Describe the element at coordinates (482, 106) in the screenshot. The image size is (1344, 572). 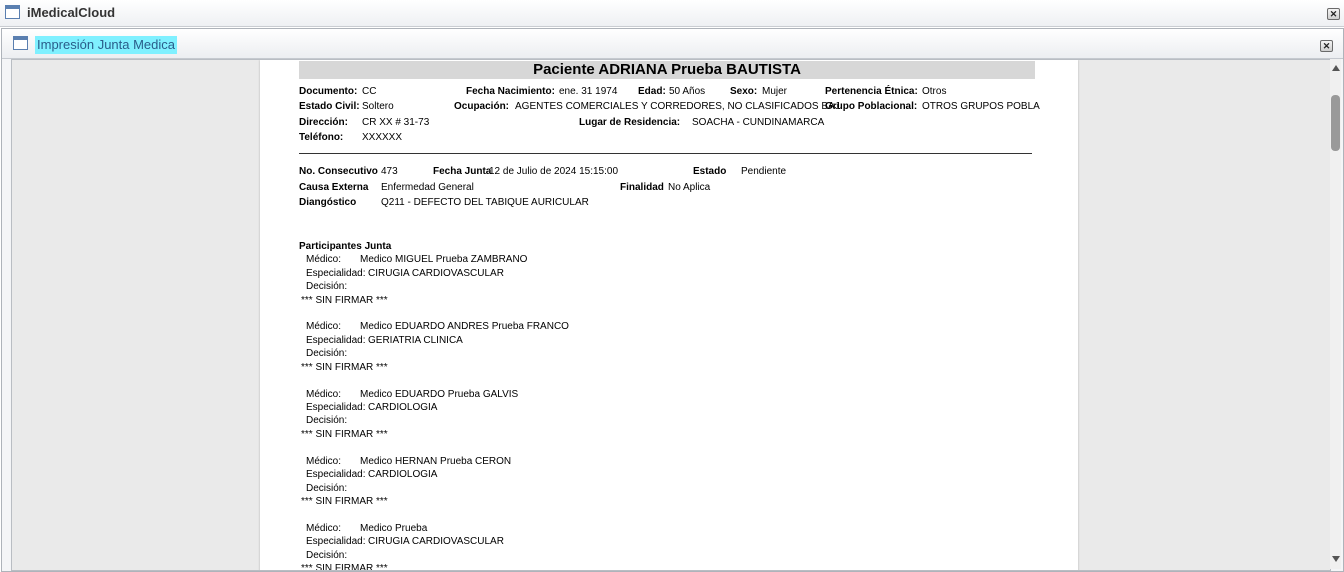
I see `label-ocupacion: Ocupación:` at that location.